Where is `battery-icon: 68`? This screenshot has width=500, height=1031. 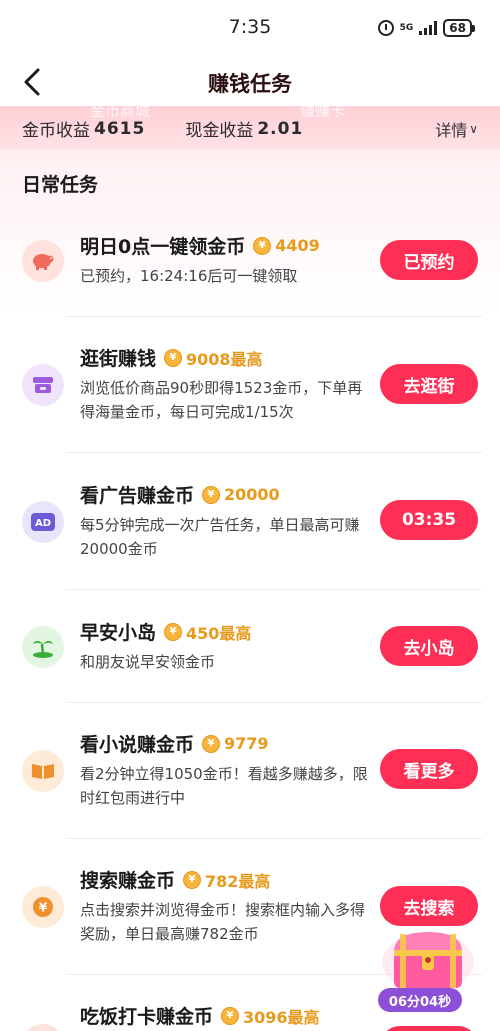
battery-icon: 68 is located at coordinates (459, 28).